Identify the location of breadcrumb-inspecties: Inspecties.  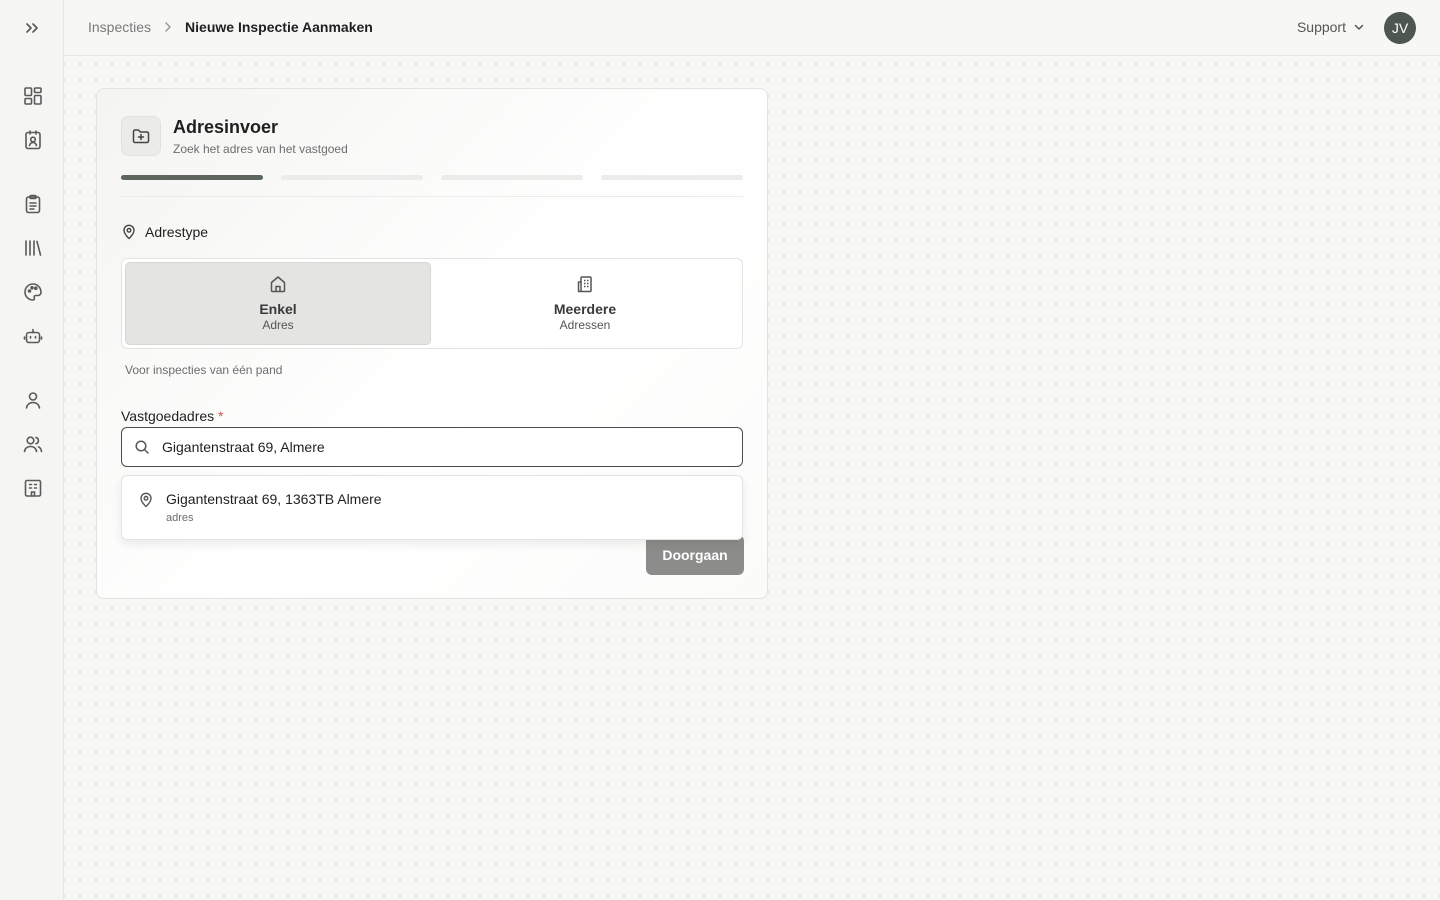
(119, 27).